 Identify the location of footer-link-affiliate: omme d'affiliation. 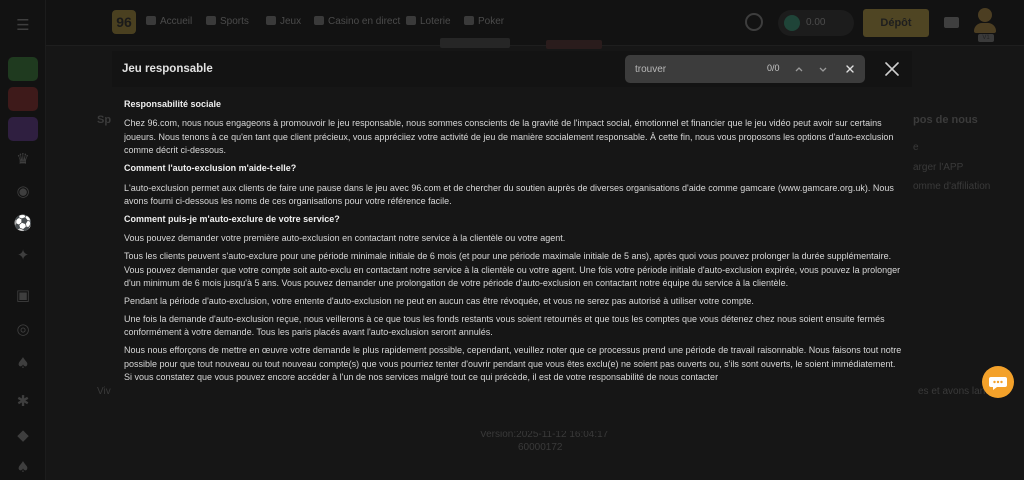
(951, 186).